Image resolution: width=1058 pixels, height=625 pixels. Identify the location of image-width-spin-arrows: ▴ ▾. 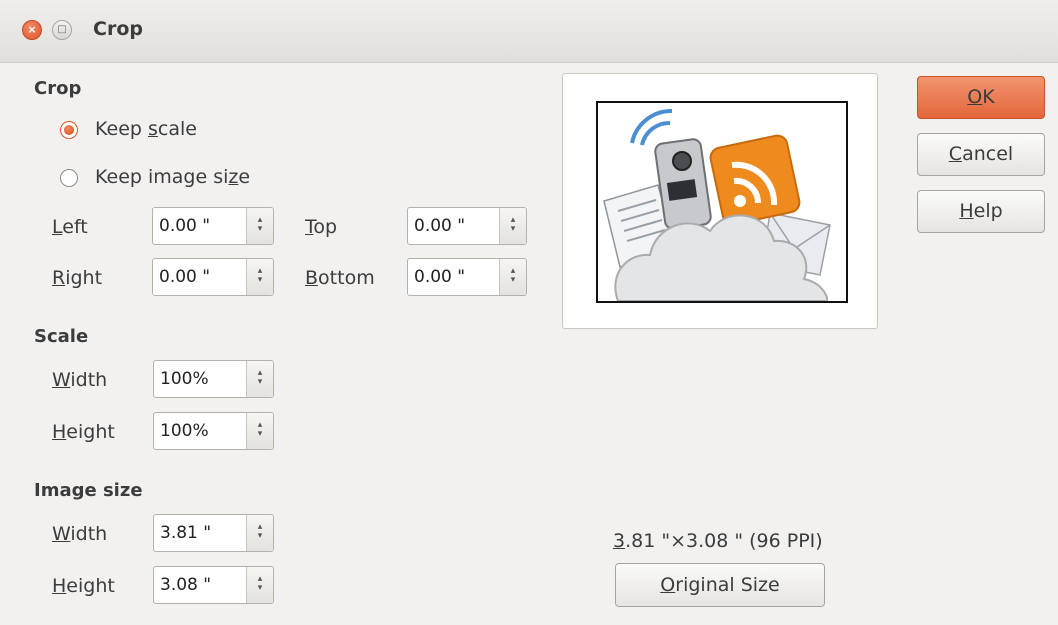
(259, 533).